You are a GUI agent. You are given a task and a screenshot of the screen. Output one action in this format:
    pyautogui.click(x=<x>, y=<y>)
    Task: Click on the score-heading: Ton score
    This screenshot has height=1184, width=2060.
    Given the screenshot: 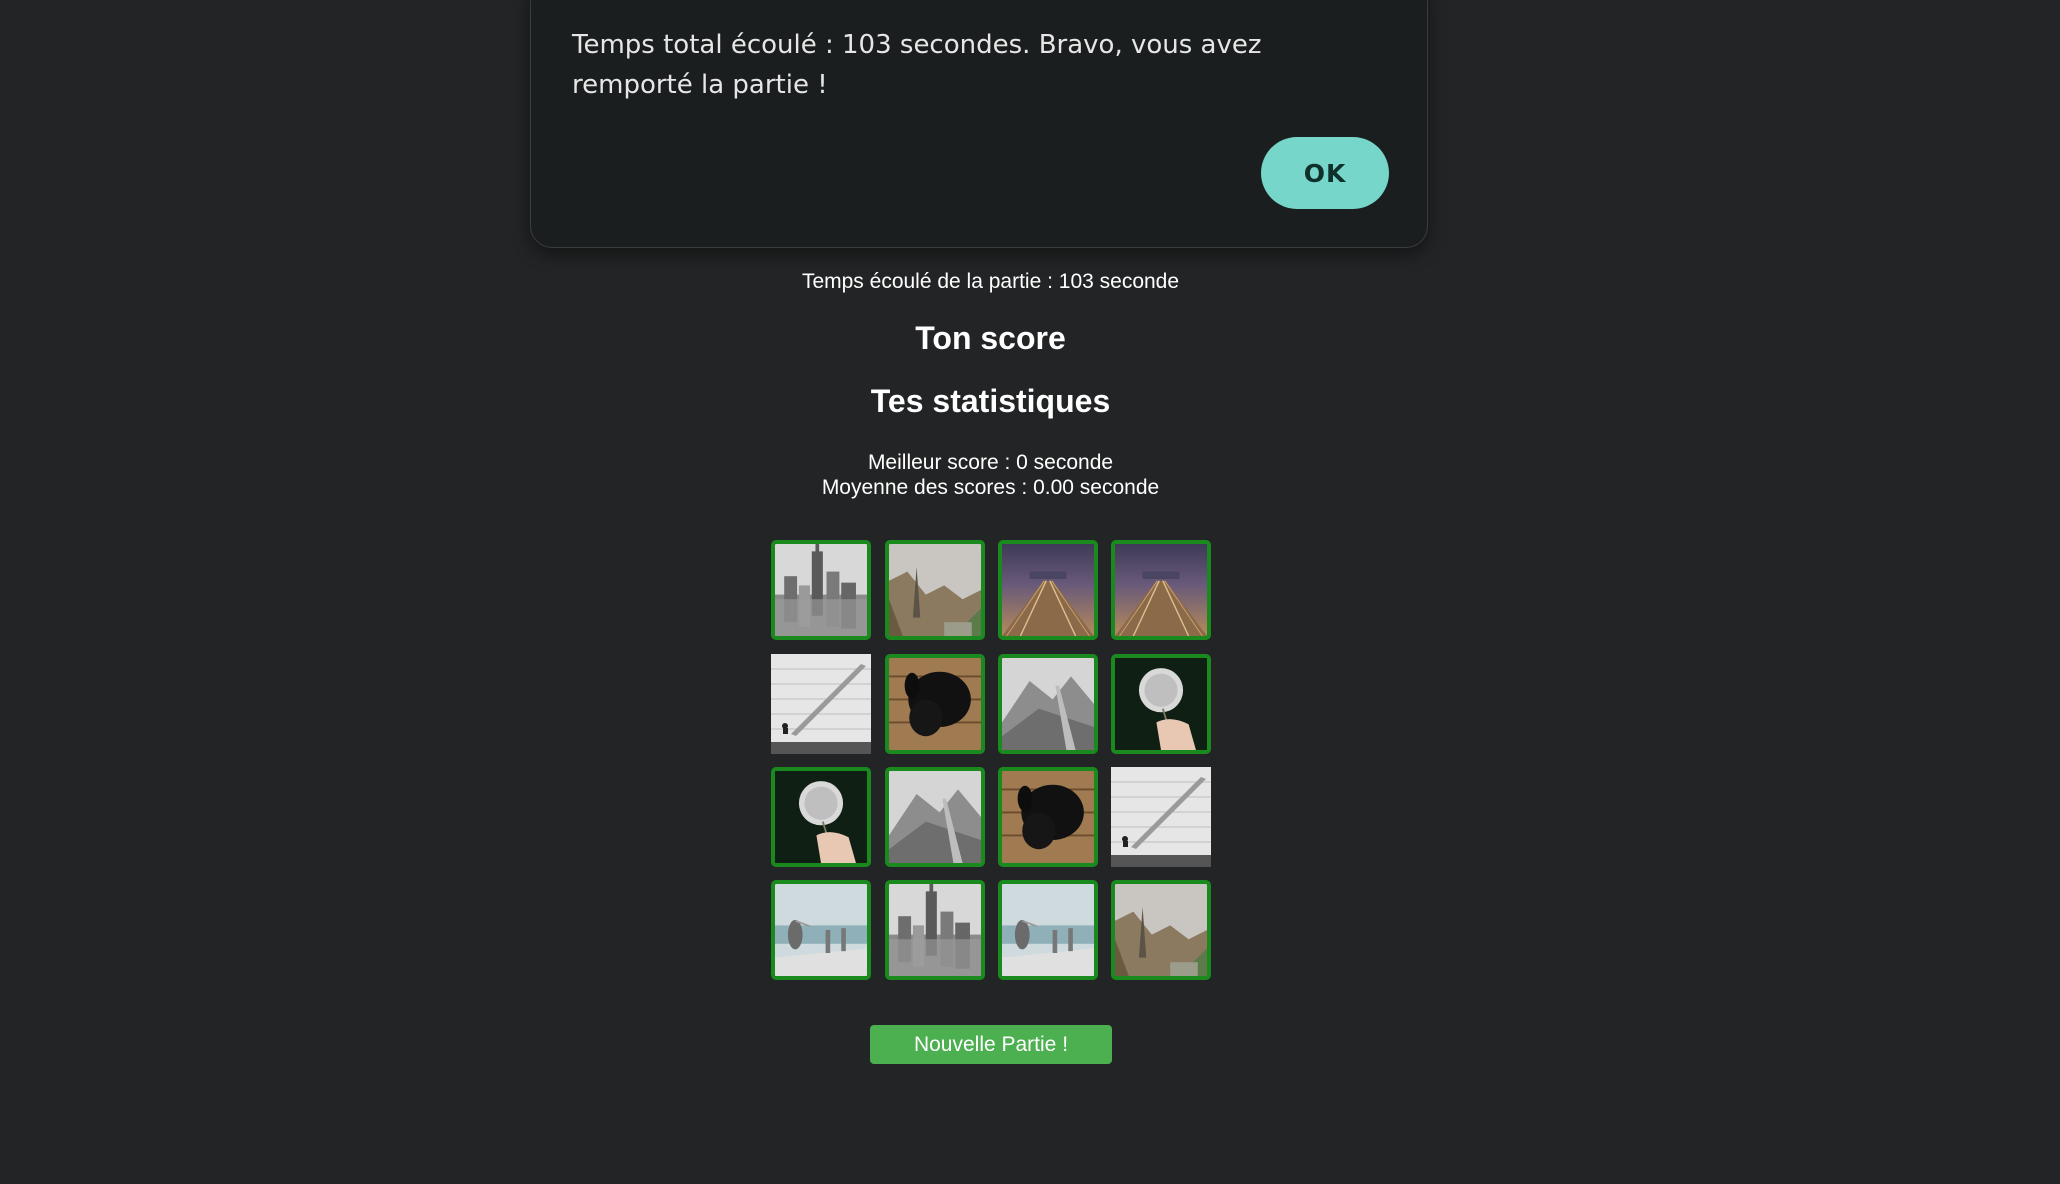 What is the action you would take?
    pyautogui.click(x=990, y=338)
    